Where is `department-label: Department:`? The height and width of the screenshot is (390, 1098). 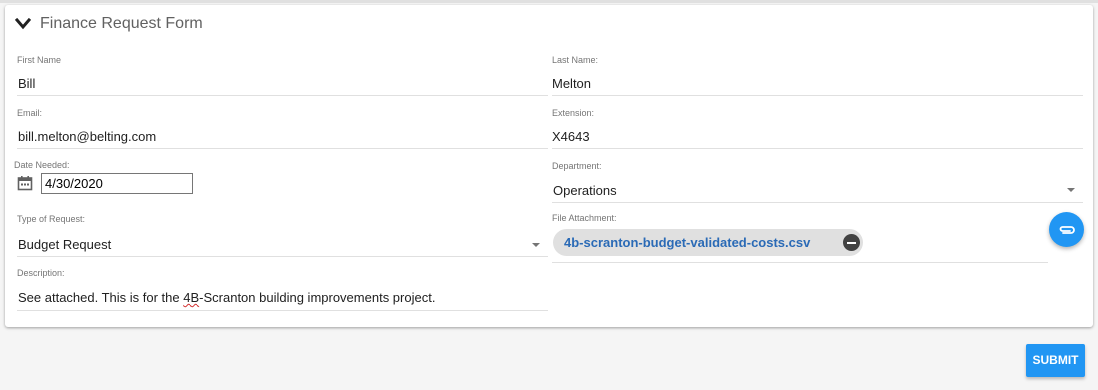
department-label: Department: is located at coordinates (577, 166).